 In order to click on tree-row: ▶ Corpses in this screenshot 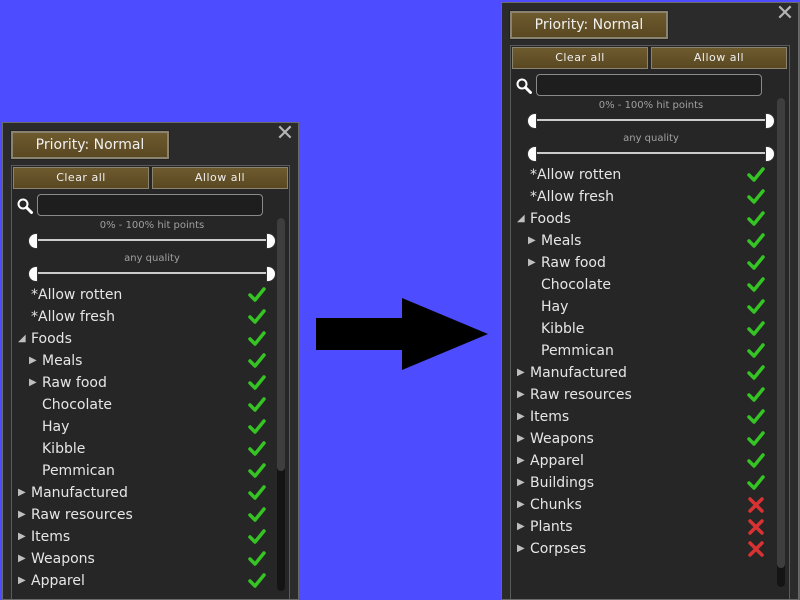, I will do `click(637, 549)`.